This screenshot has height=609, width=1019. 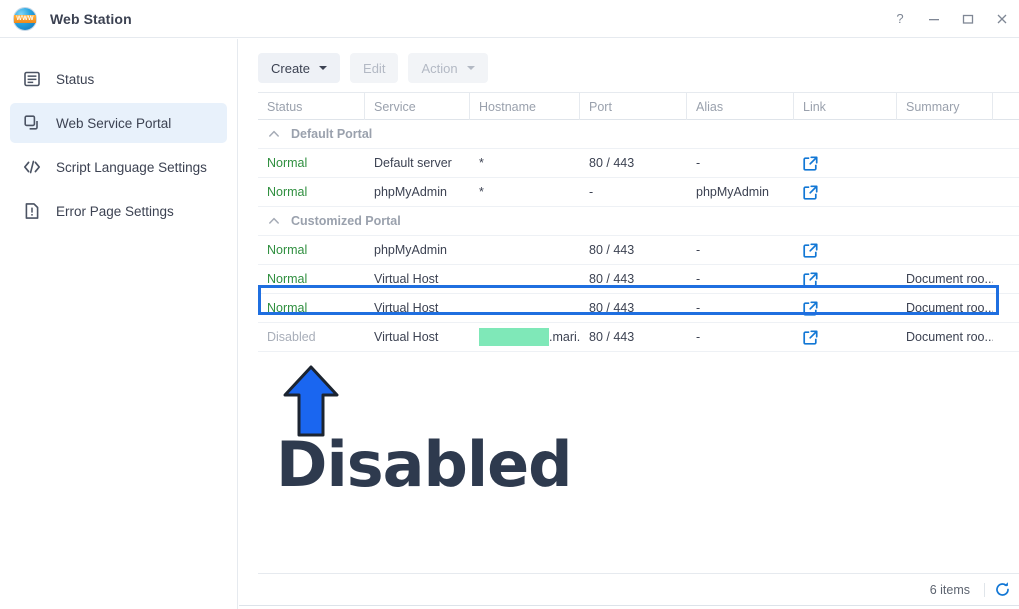 What do you see at coordinates (1002, 590) in the screenshot?
I see `refresh-icon` at bounding box center [1002, 590].